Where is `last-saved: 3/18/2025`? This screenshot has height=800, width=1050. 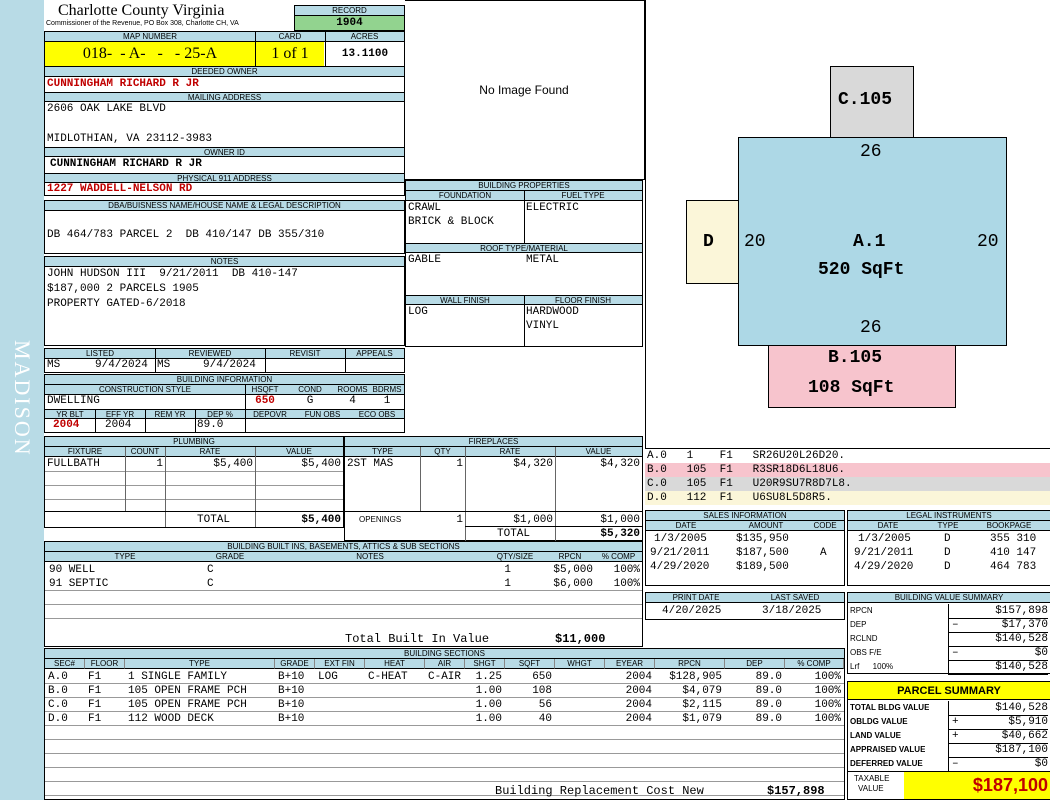
last-saved: 3/18/2025 is located at coordinates (792, 611).